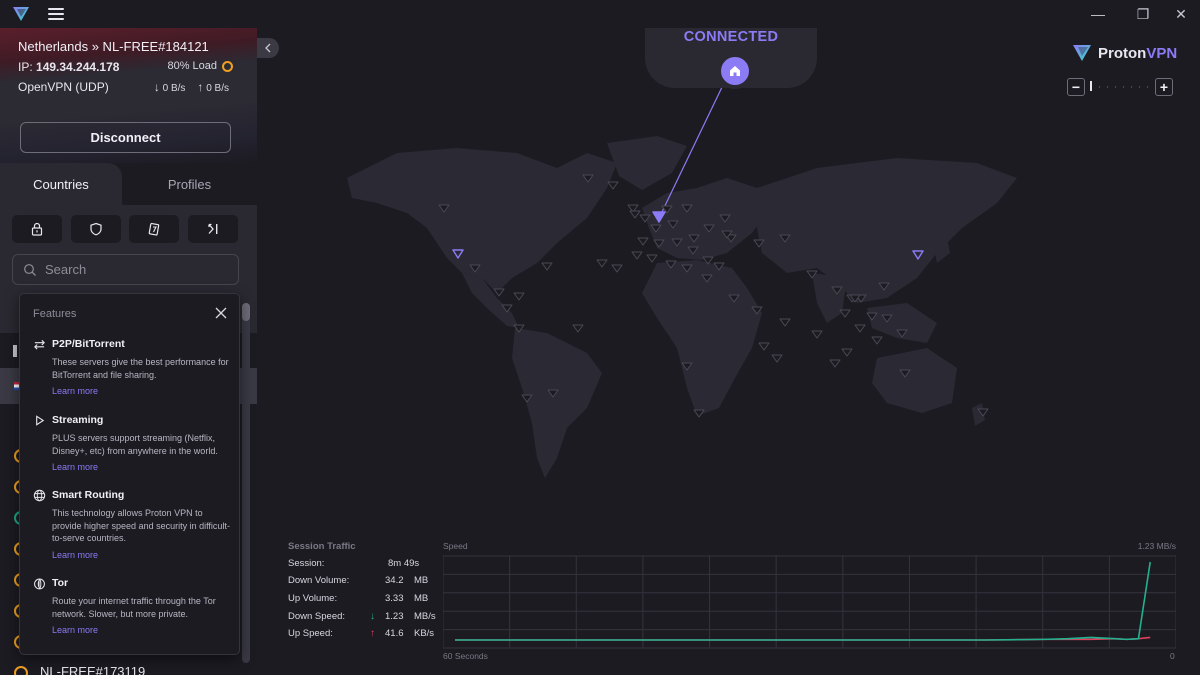  I want to click on upload-speed: ↑ 0 B/s, so click(213, 87).